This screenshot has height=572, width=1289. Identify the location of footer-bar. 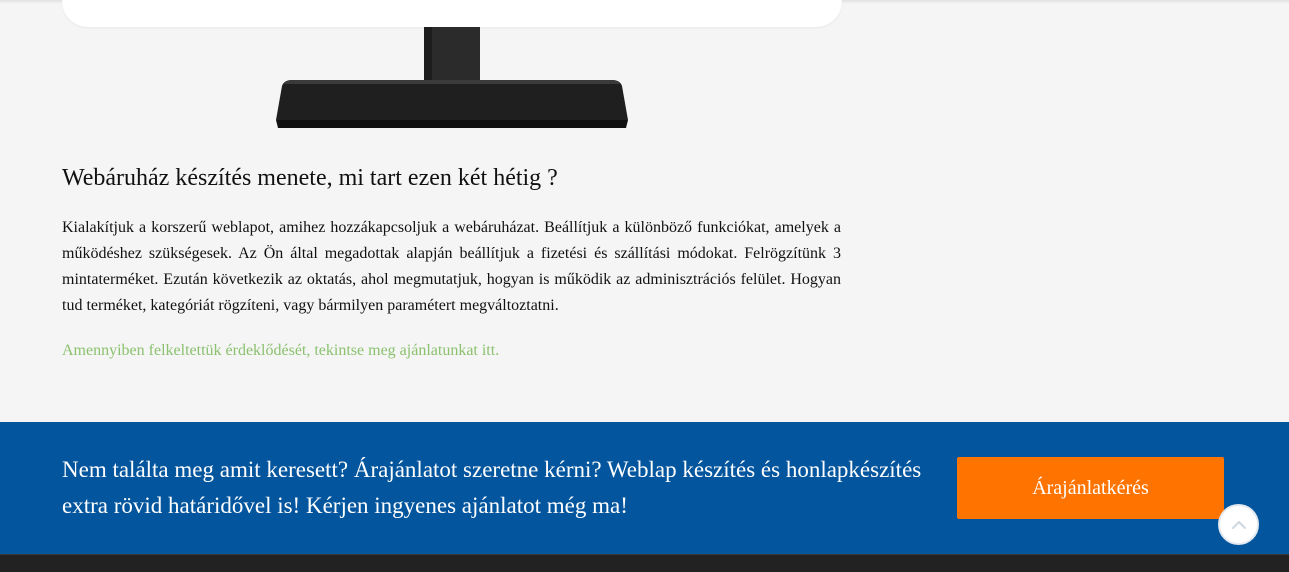
(644, 563).